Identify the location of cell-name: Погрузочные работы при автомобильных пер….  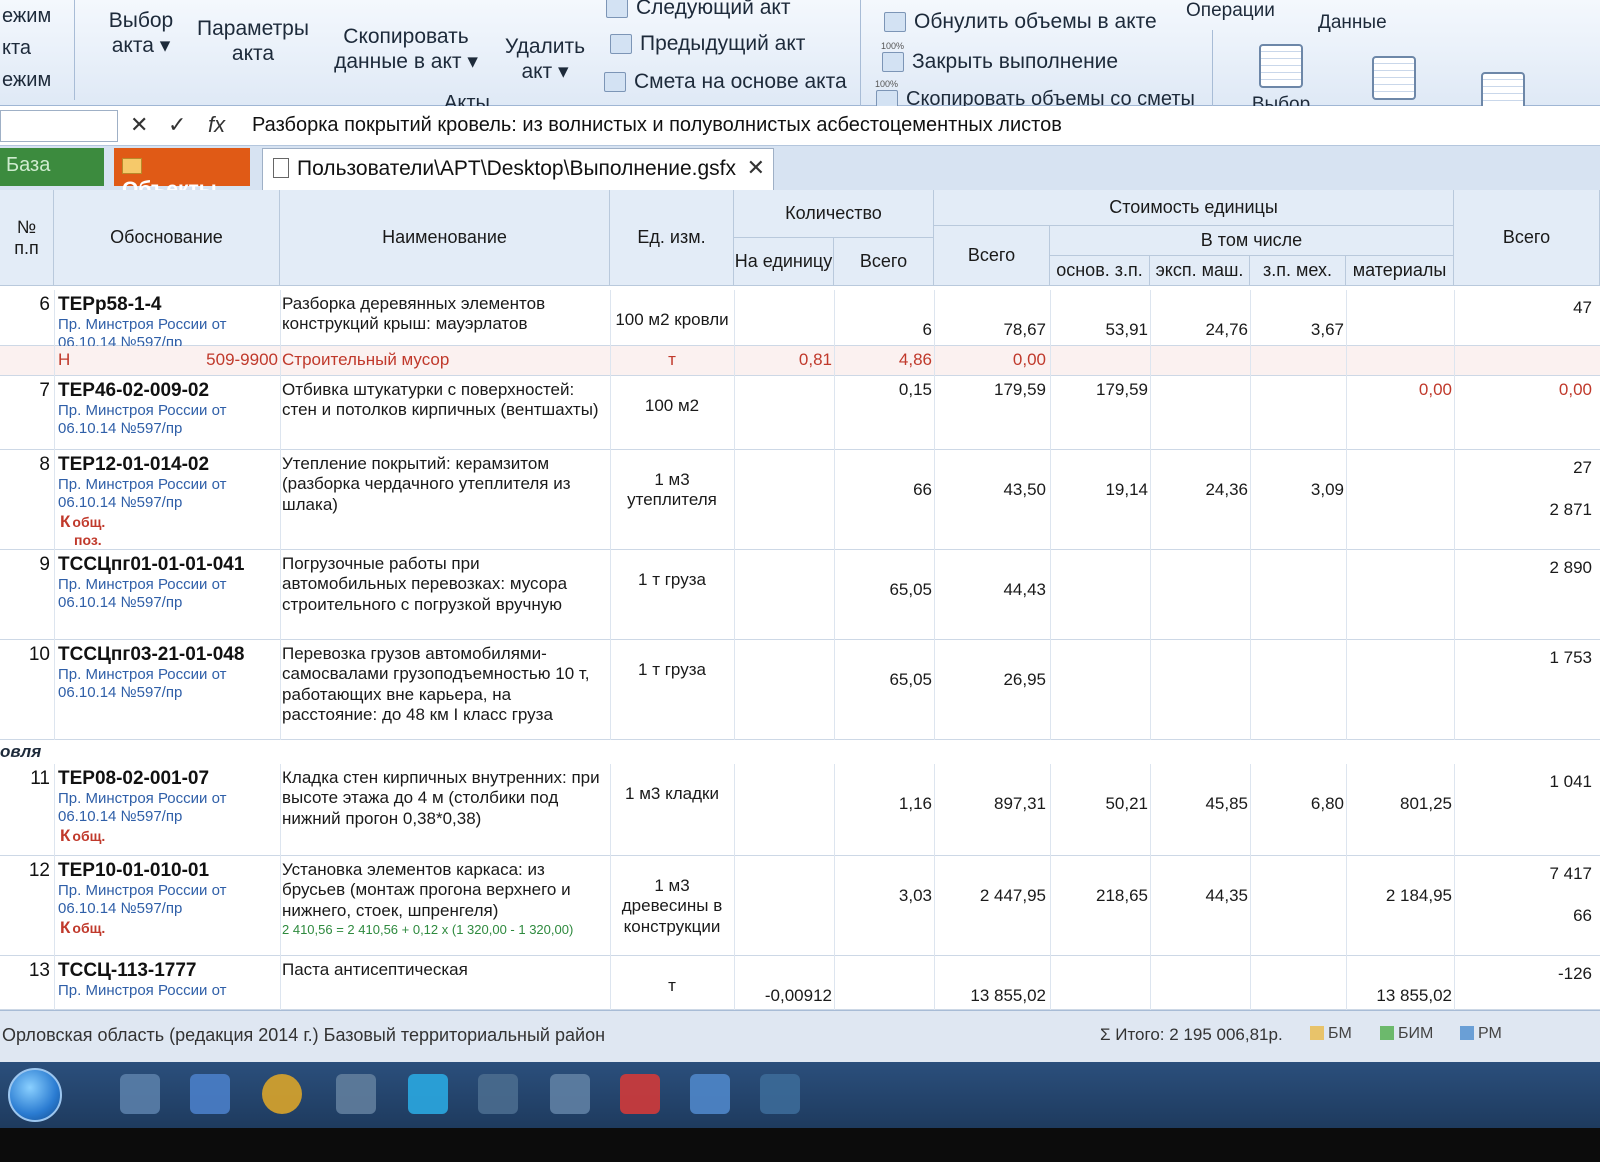
(445, 584).